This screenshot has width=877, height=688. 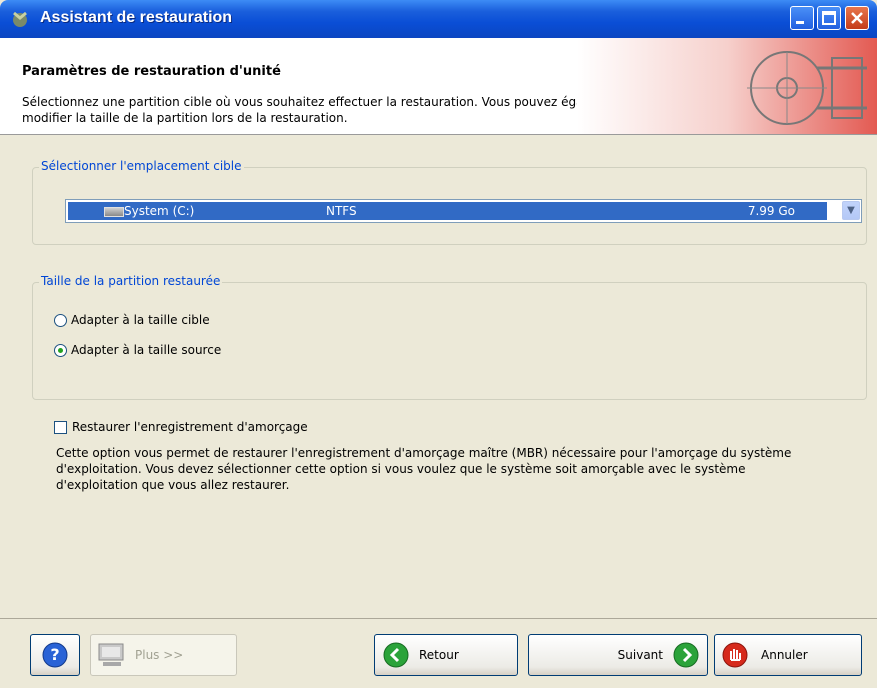 I want to click on restore-mbr-option: Restaurer l'enregistrement d'amorçage, so click(x=181, y=427).